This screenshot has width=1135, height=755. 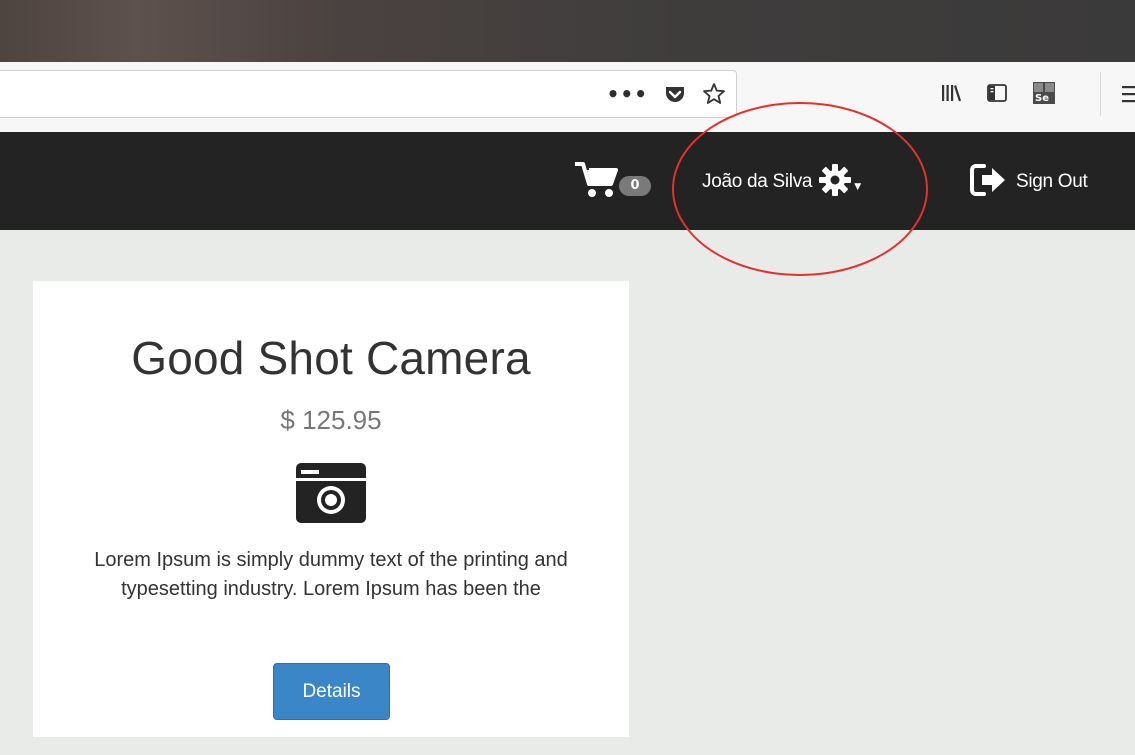 I want to click on window-title-bar, so click(x=567, y=31).